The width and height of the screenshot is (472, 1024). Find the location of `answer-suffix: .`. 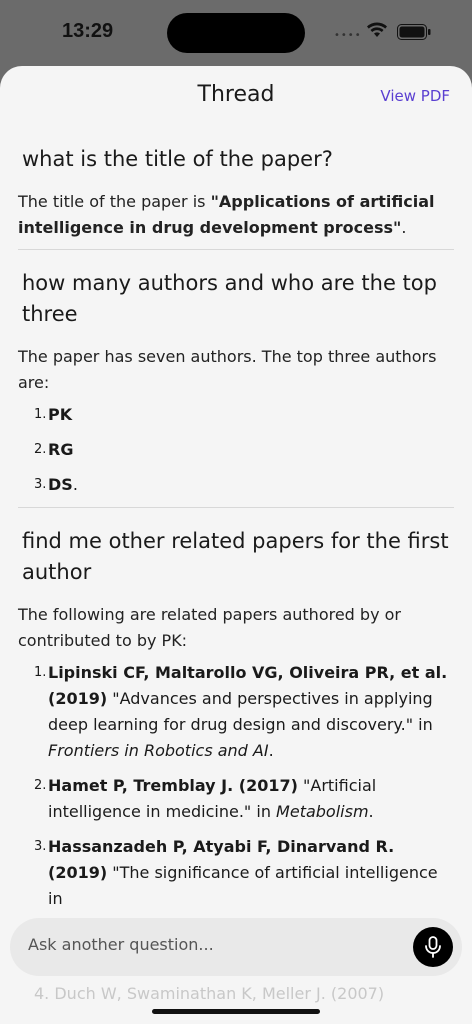

answer-suffix: . is located at coordinates (404, 227).